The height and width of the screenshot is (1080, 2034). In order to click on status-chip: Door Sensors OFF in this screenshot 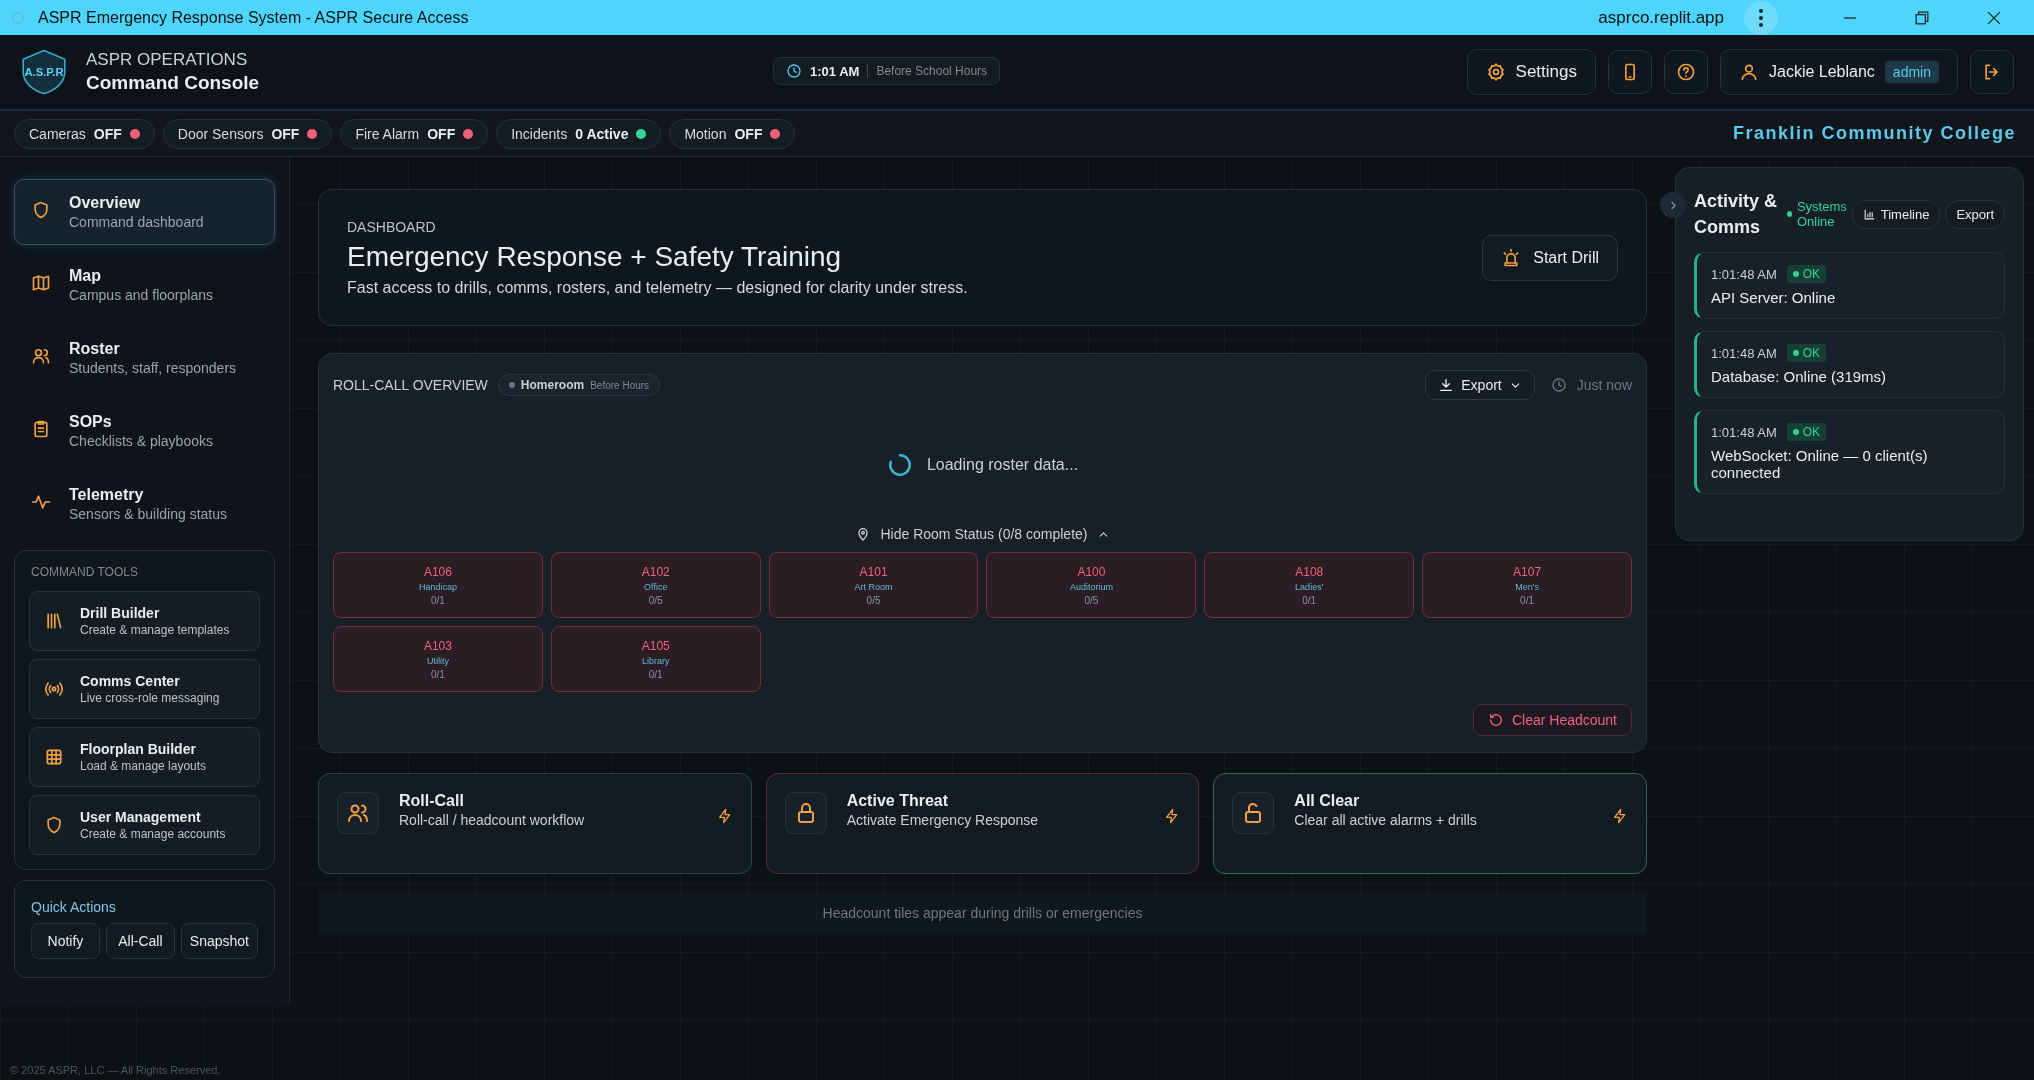, I will do `click(247, 133)`.